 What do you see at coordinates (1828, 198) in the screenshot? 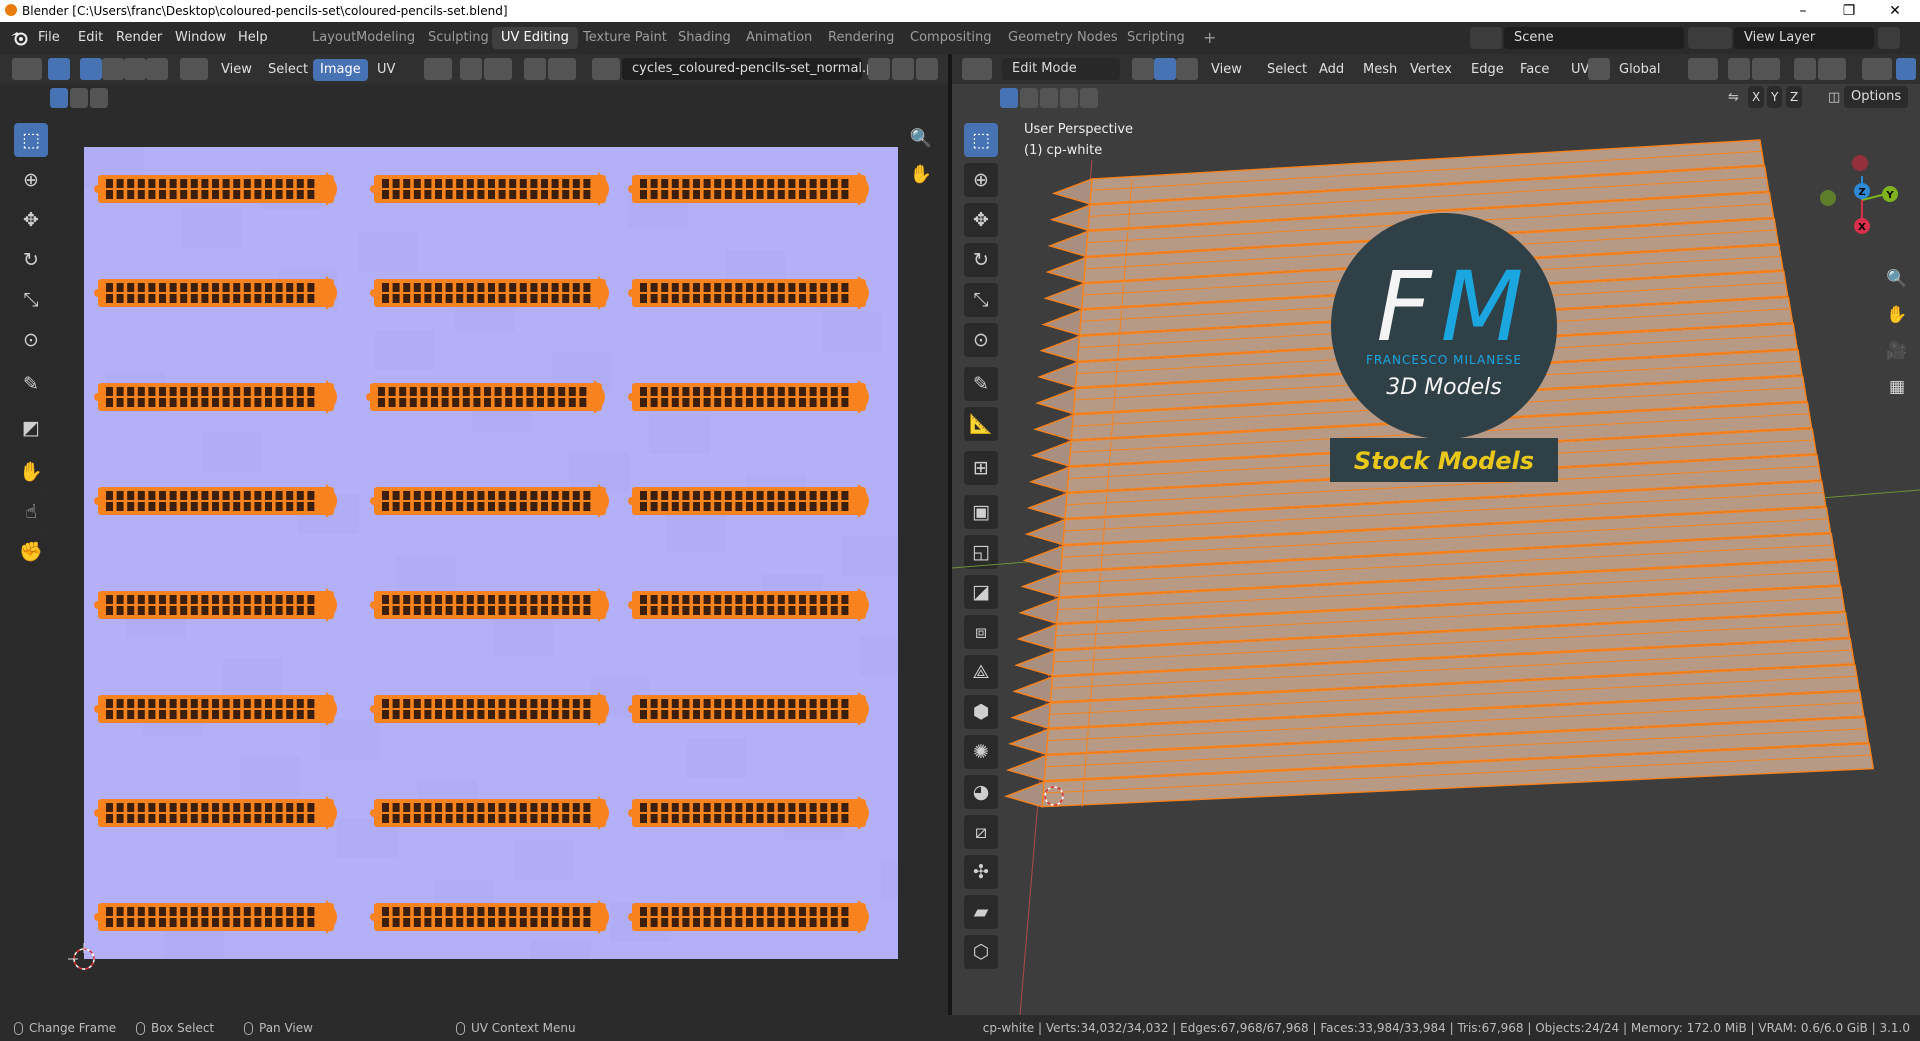
I see `gizmo-neg-y` at bounding box center [1828, 198].